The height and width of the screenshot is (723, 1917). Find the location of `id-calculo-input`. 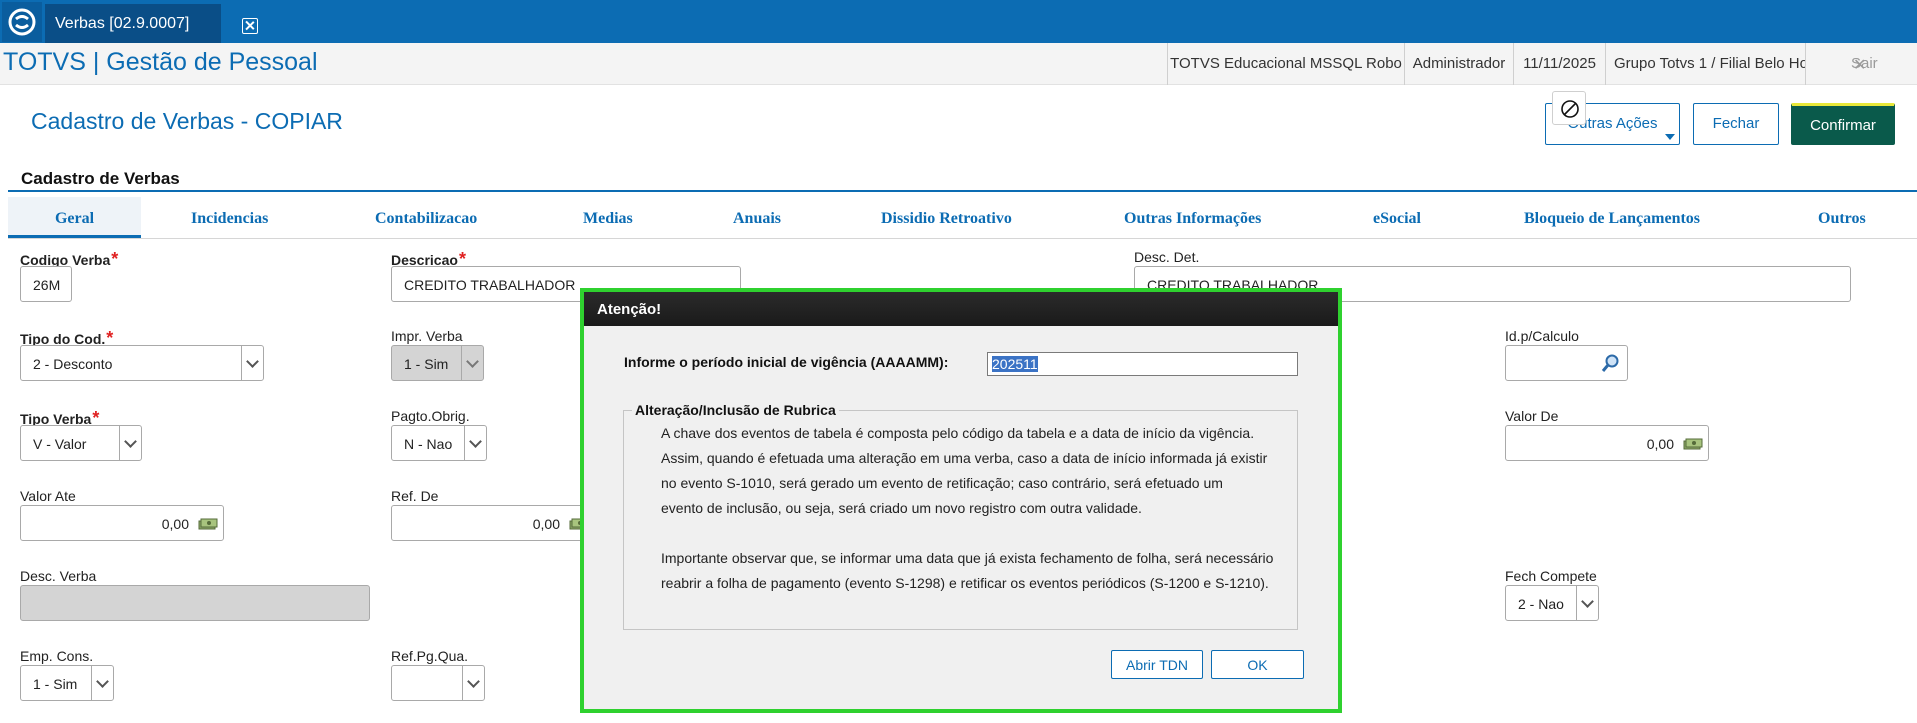

id-calculo-input is located at coordinates (1566, 363).